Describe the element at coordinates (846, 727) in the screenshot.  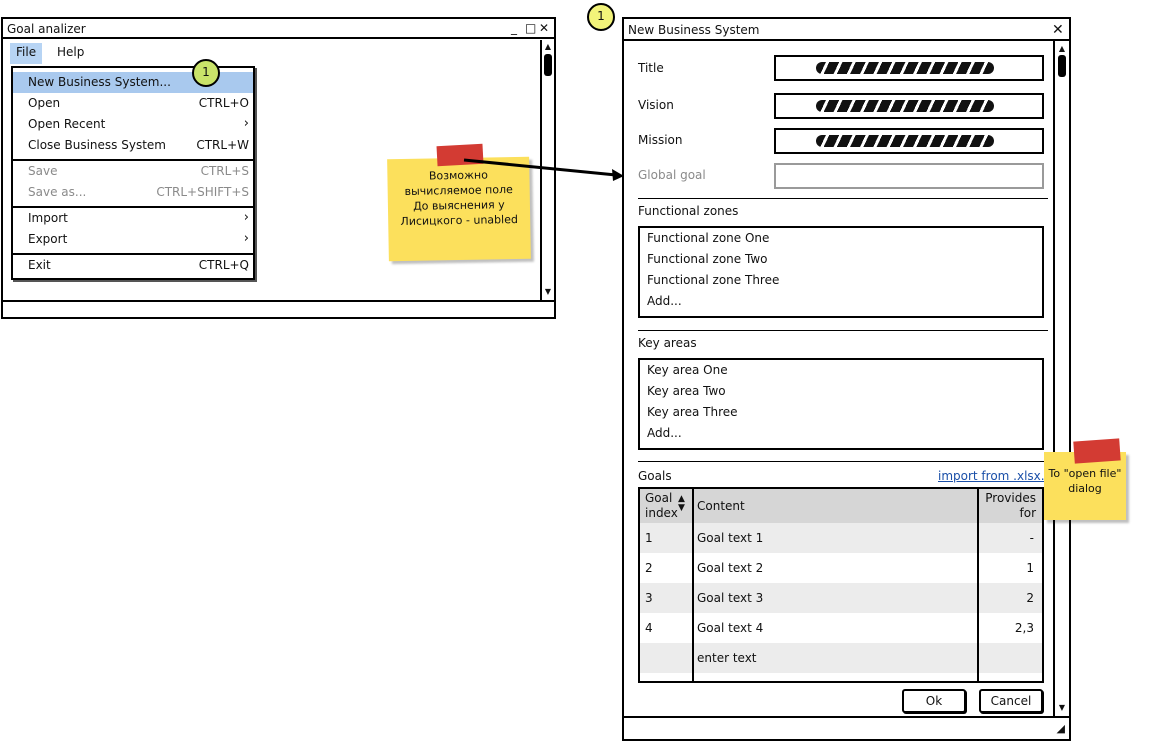
I see `dialog-statusbar: ◢` at that location.